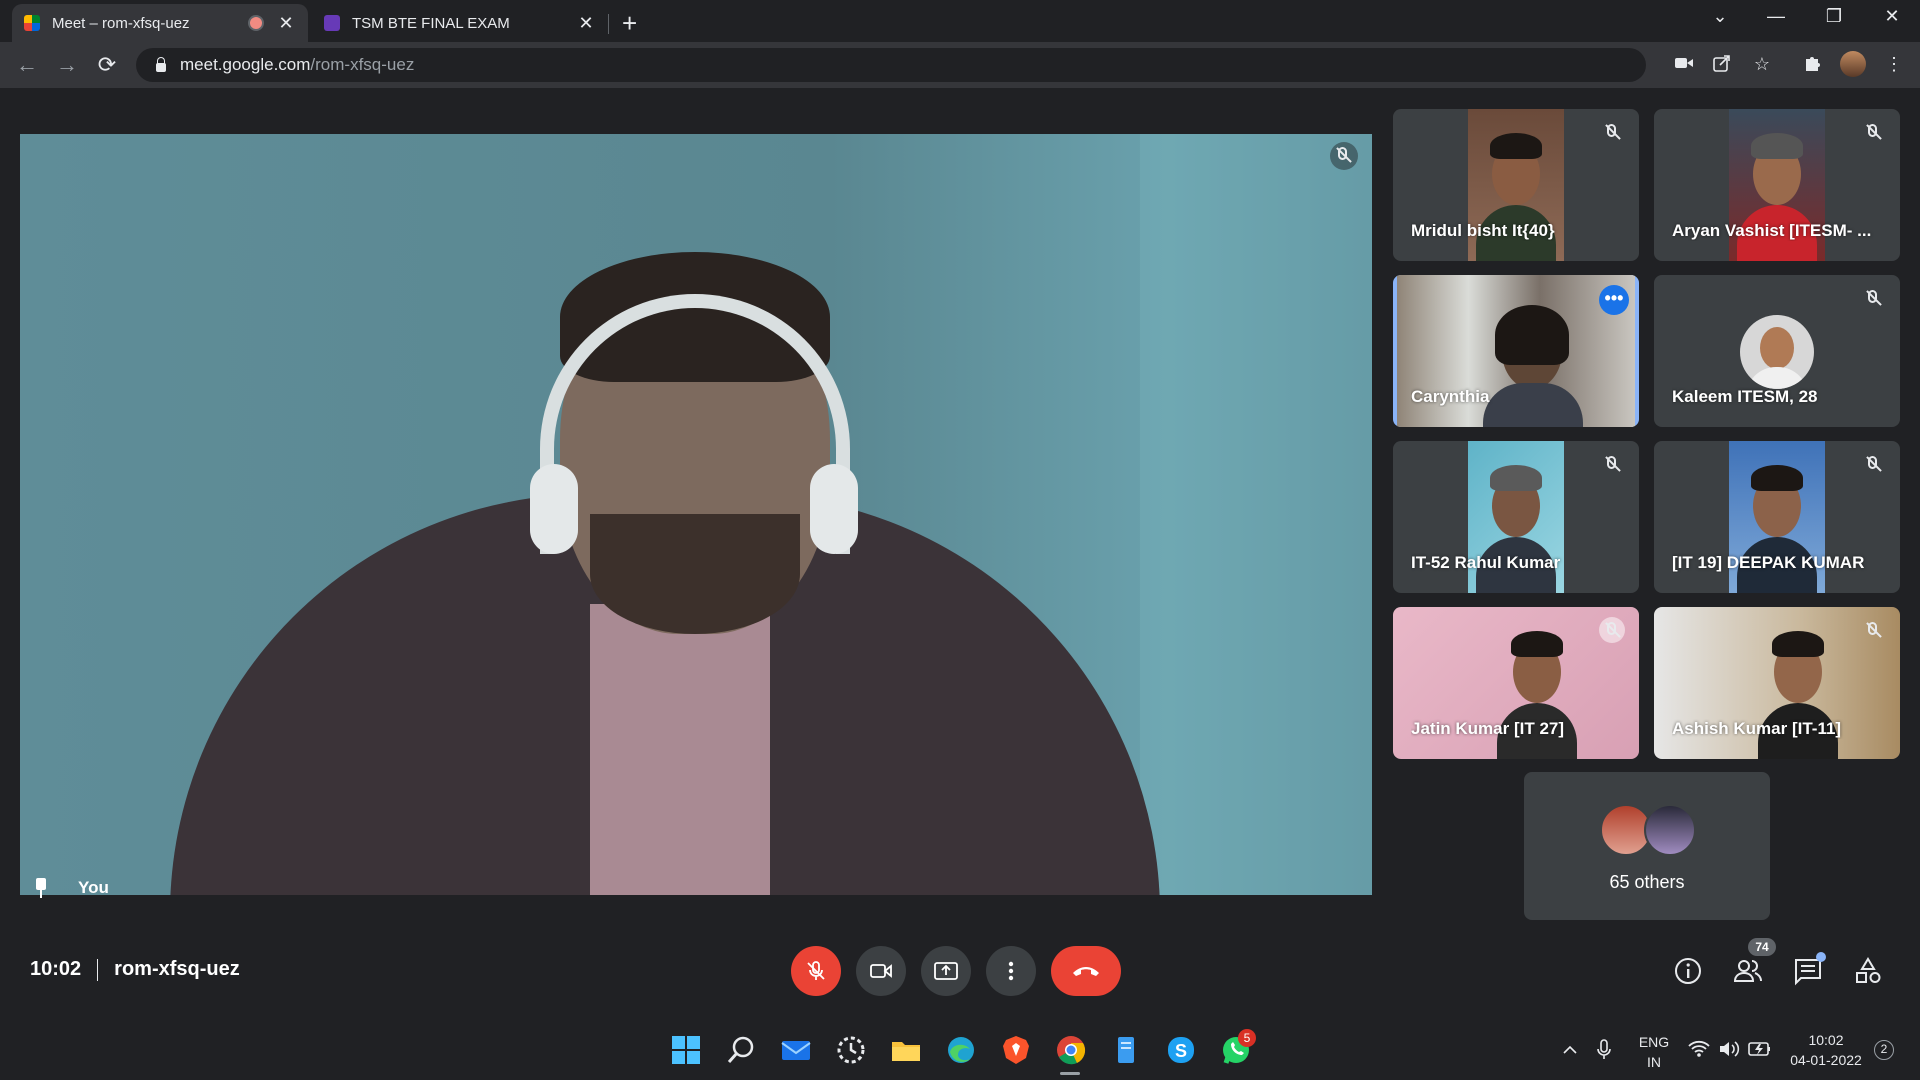 This screenshot has height=1080, width=1920. What do you see at coordinates (1647, 882) in the screenshot?
I see `others-count-label: 65 others` at bounding box center [1647, 882].